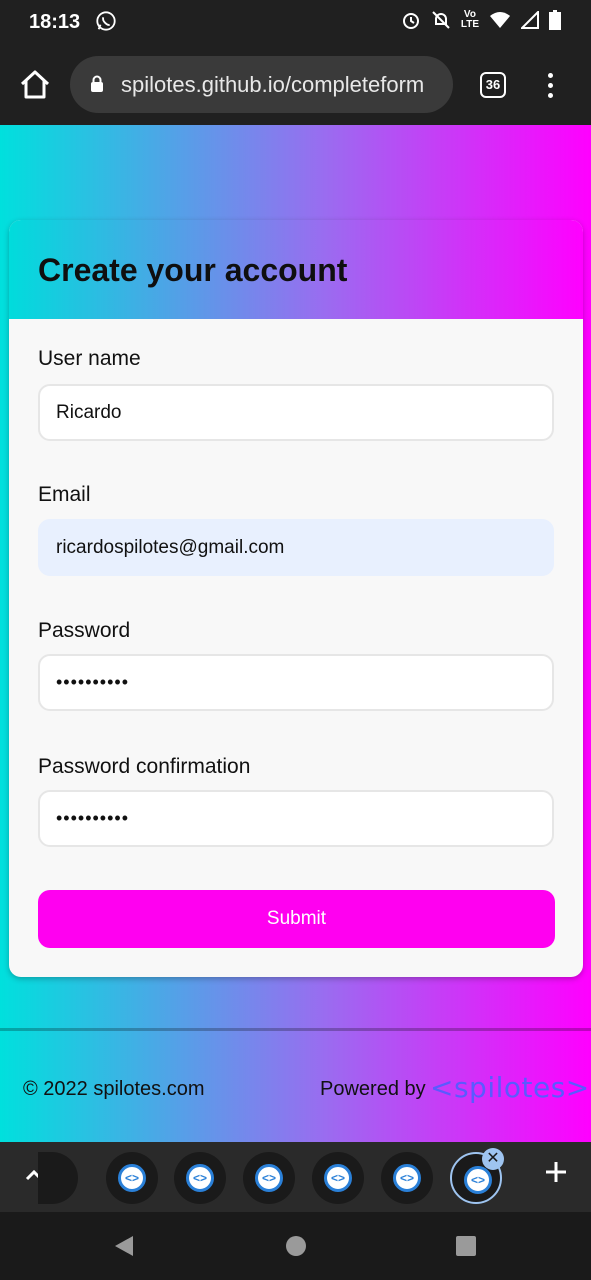  I want to click on status-icons: Vo LTE, so click(481, 20).